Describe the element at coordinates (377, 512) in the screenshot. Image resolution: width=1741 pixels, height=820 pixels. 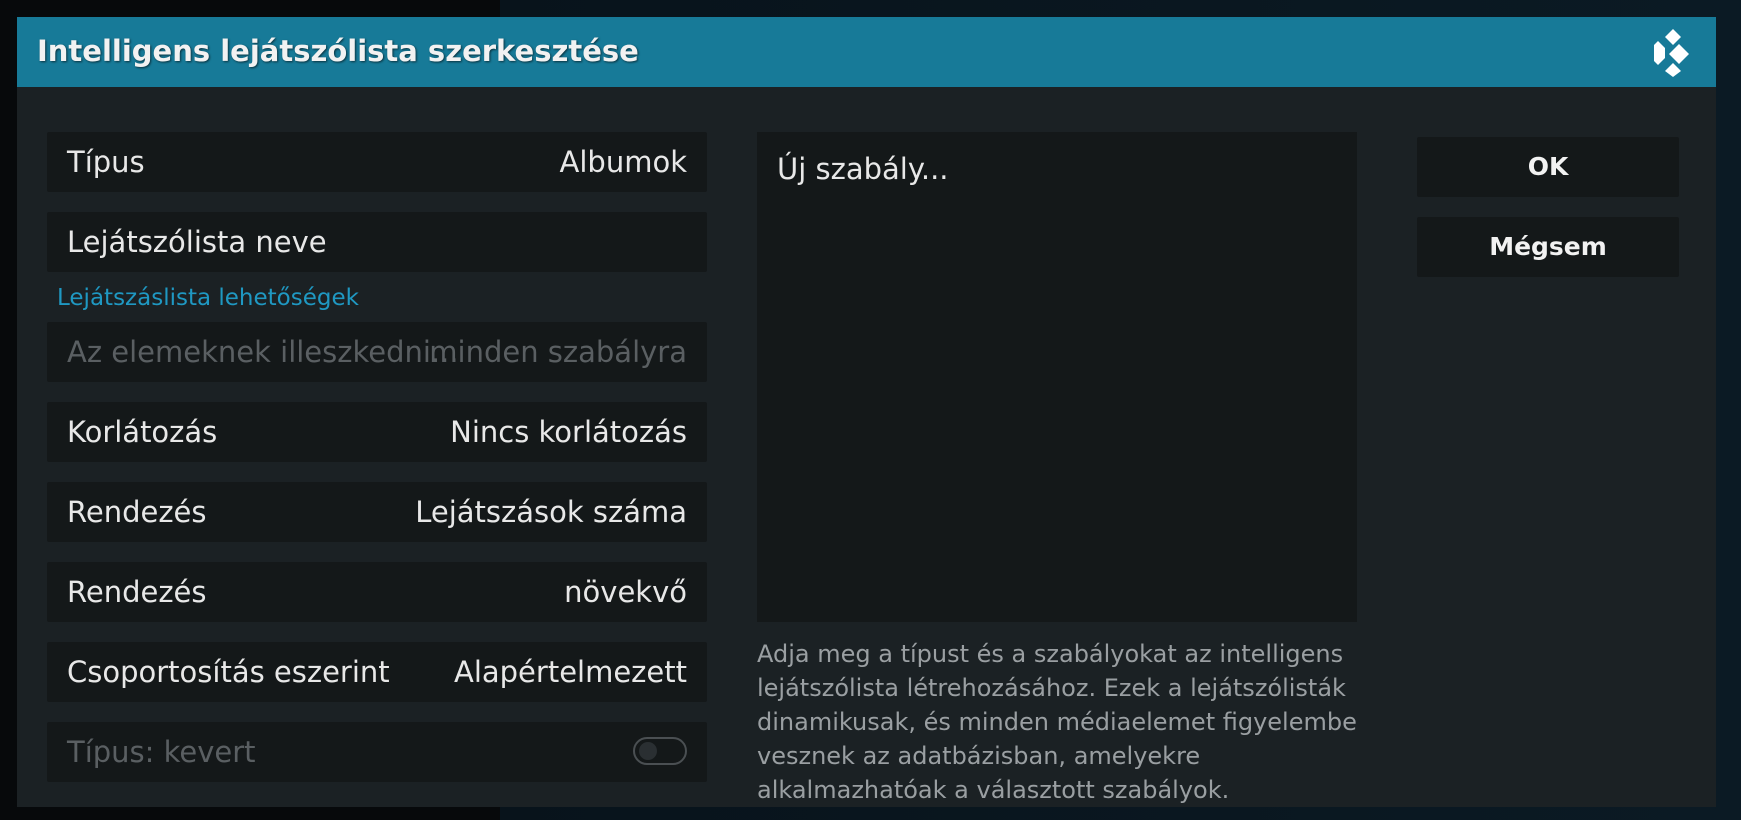
I see `order-by-setting: Rendezés Lejátszások száma` at that location.